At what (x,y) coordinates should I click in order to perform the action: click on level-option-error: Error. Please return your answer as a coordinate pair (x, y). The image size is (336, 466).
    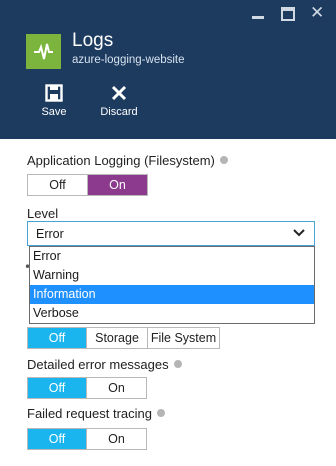
    Looking at the image, I should click on (172, 256).